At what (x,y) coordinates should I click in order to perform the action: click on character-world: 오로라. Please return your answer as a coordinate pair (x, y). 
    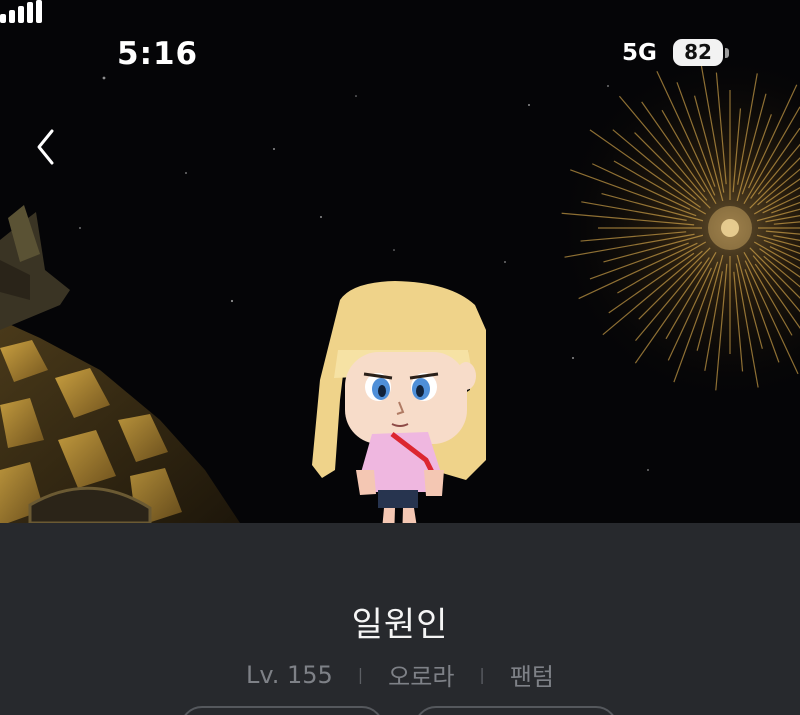
    Looking at the image, I should click on (421, 677).